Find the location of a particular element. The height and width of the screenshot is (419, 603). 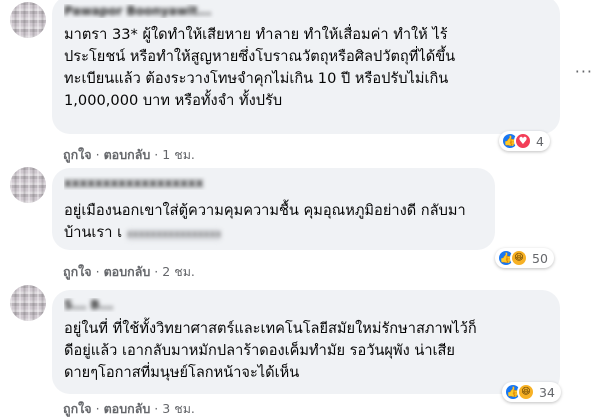

comment-line: บ้านเรา เ xxxxxxxxxxxxxxxx is located at coordinates (143, 232).